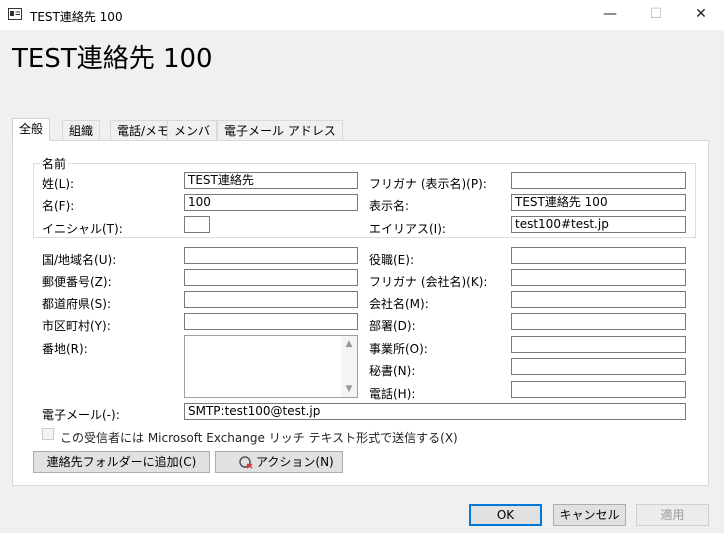 The width and height of the screenshot is (724, 533). I want to click on display-name-field: TEST連絡先 100, so click(598, 202).